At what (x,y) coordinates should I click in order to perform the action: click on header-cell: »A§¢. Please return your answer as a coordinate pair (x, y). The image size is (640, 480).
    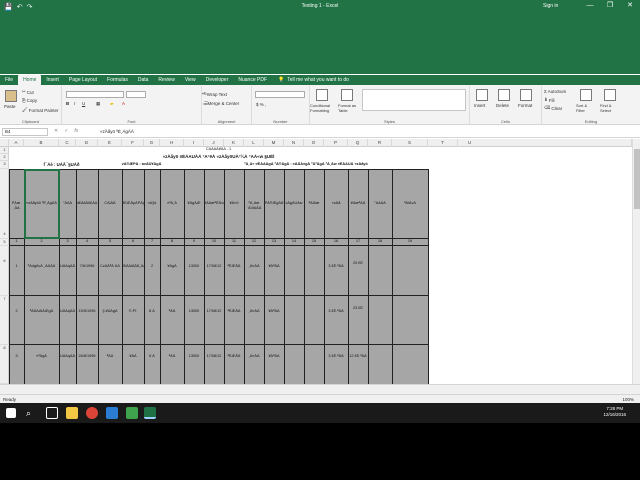
    Looking at the image, I should click on (152, 203).